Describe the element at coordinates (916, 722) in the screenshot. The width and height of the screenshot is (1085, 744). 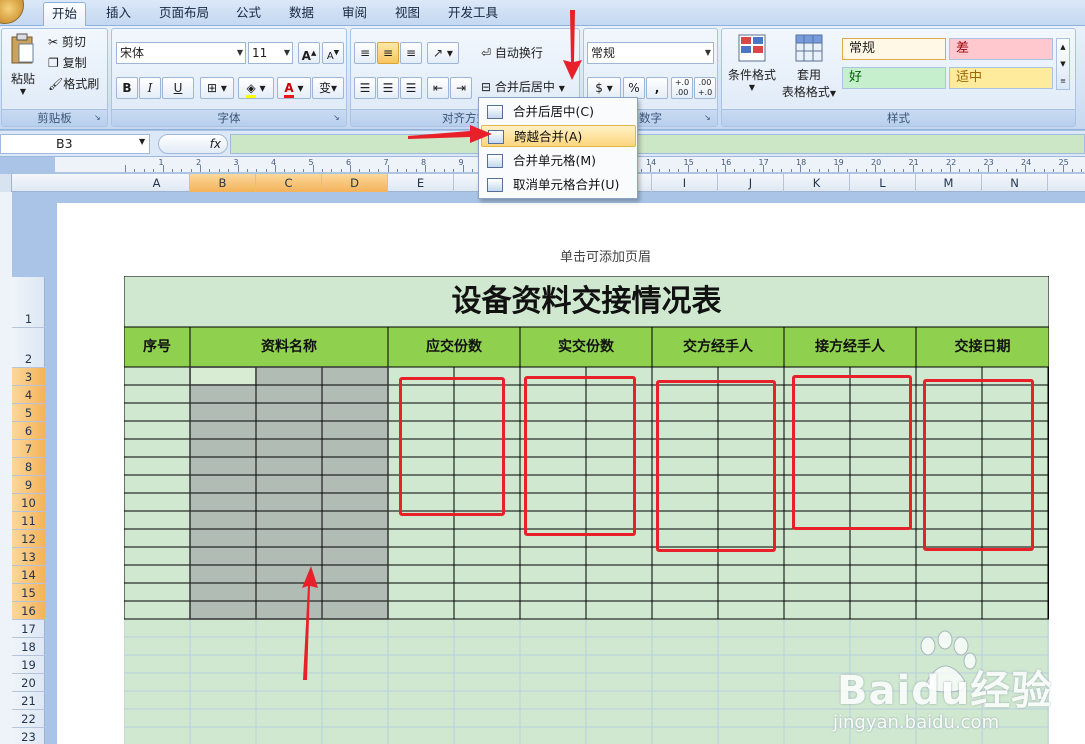
I see `watermark-url: jingyan.baidu.com` at that location.